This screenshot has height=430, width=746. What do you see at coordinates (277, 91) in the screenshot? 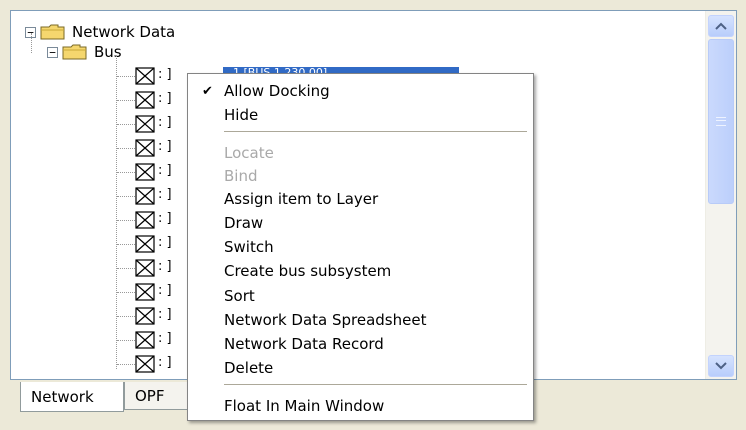
I see `menu-item-label: Allow Docking` at bounding box center [277, 91].